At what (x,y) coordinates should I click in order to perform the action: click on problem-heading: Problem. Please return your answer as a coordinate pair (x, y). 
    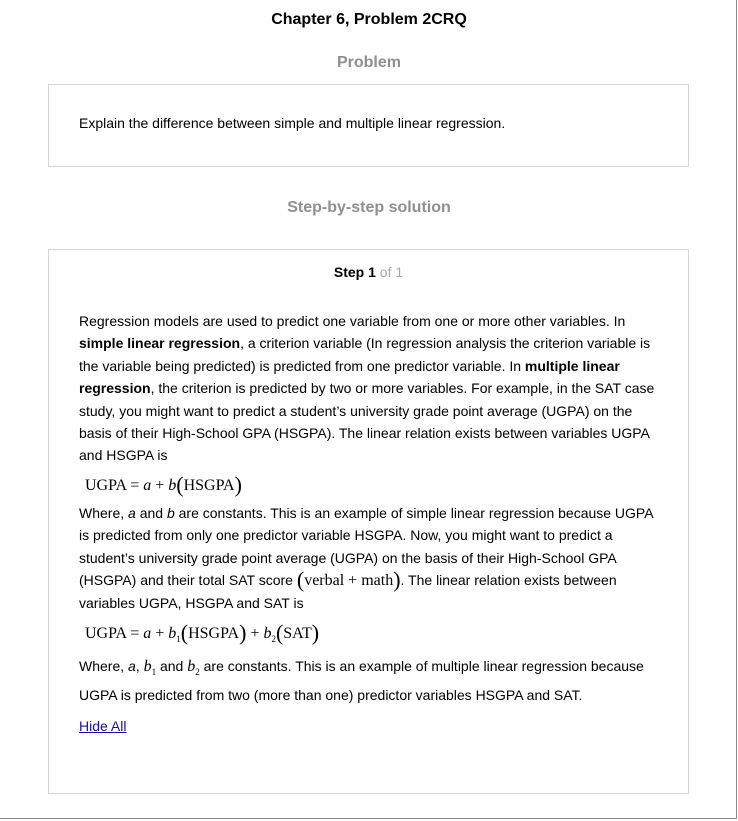
    Looking at the image, I should click on (368, 62).